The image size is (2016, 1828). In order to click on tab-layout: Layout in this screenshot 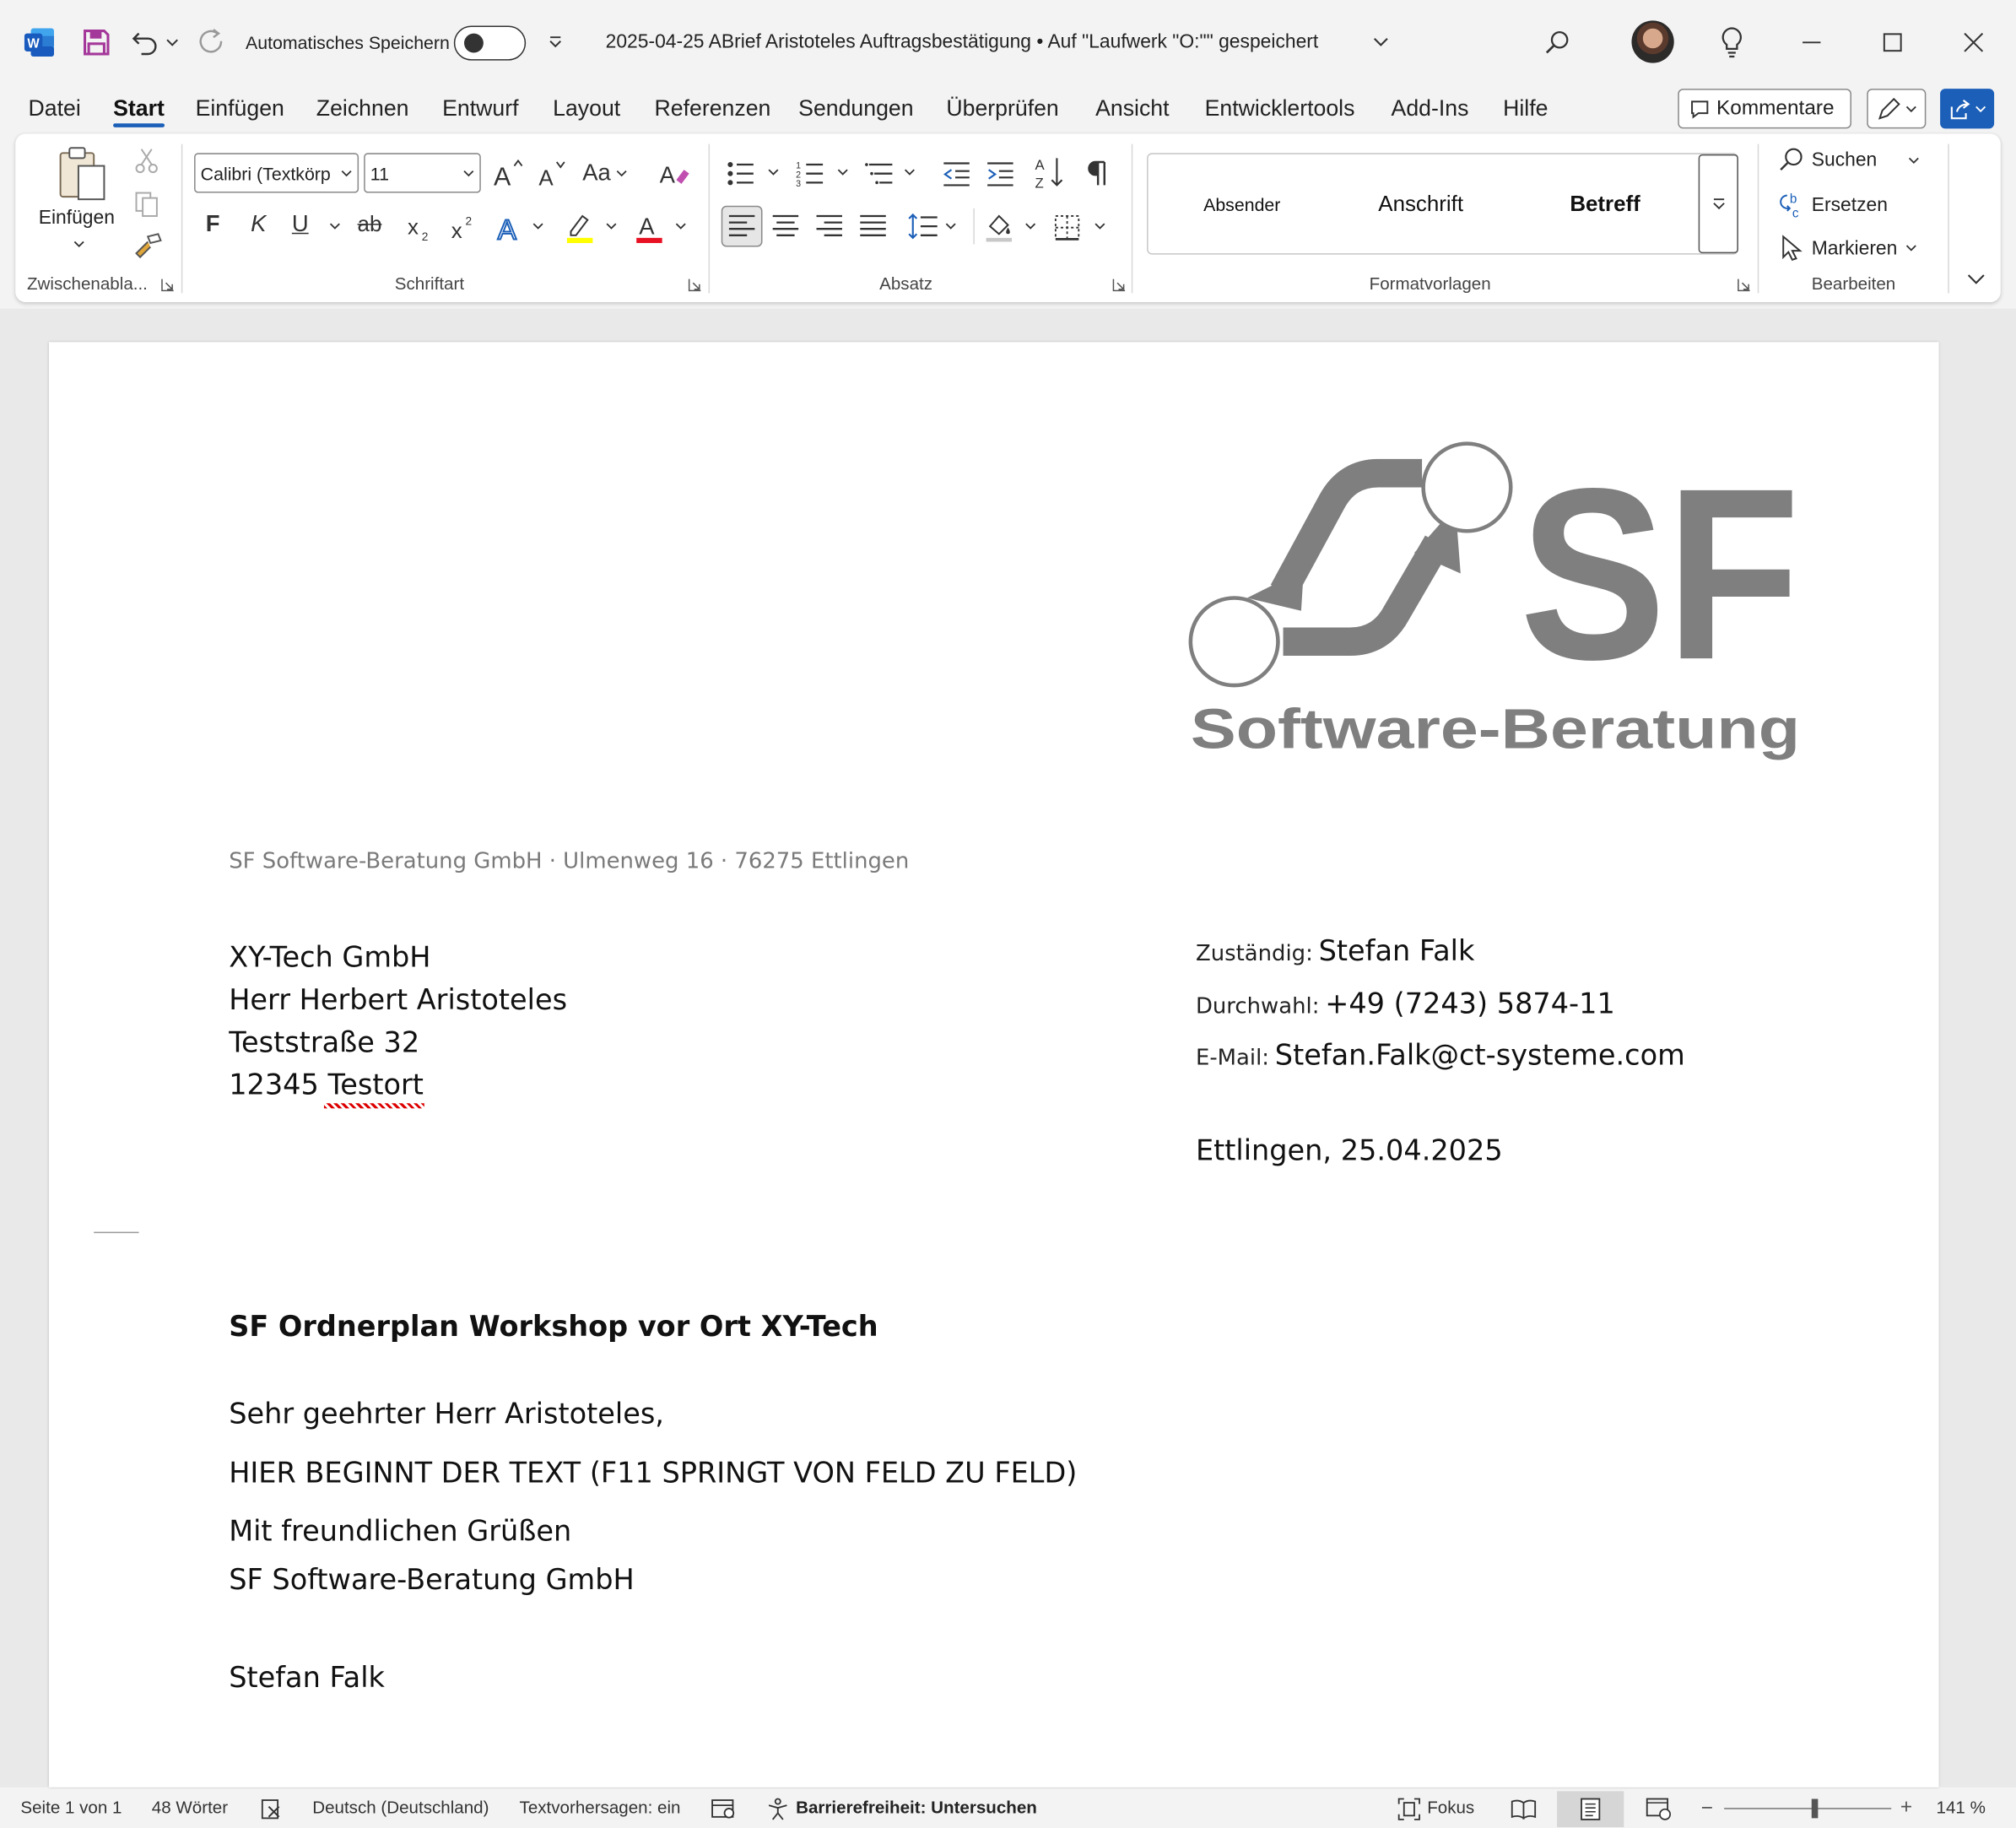, I will do `click(586, 108)`.